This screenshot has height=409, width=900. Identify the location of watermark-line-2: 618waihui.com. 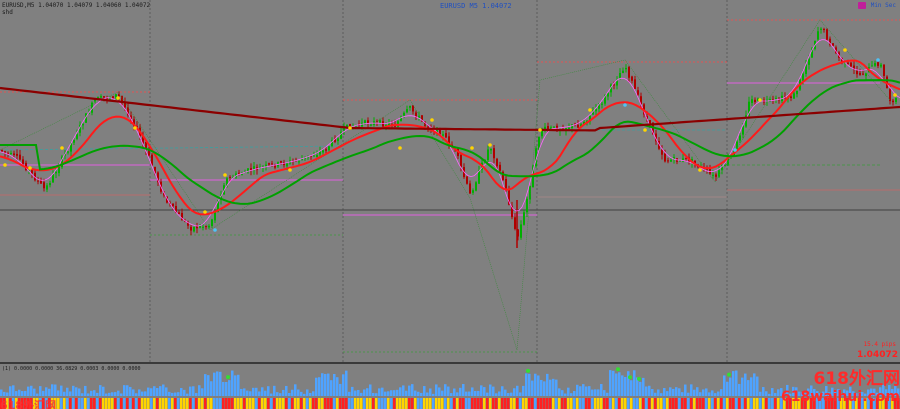
(840, 397).